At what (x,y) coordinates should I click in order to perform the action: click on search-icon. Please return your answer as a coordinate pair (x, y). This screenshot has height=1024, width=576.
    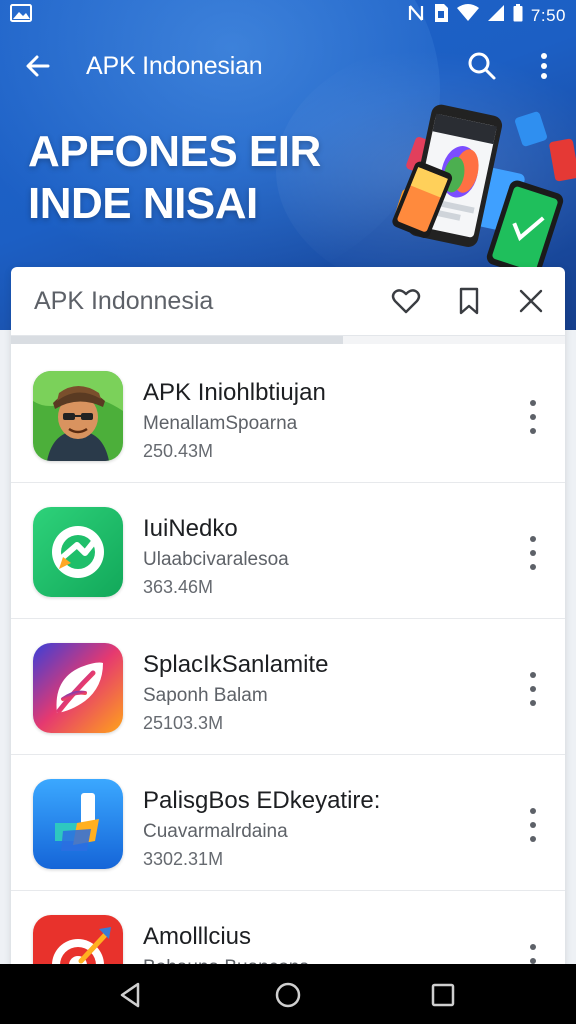
    Looking at the image, I should click on (482, 66).